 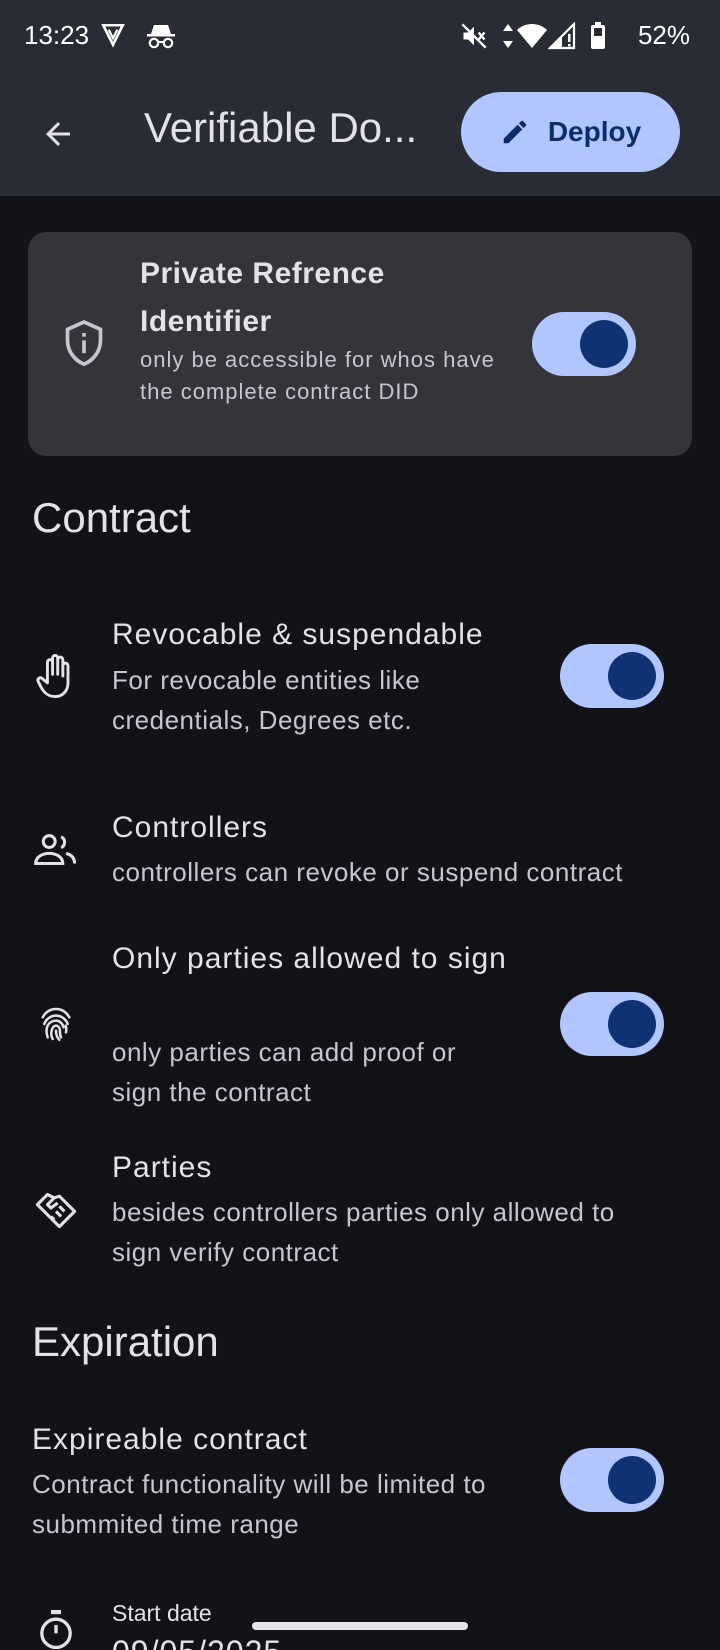 I want to click on back-button, so click(x=58, y=134).